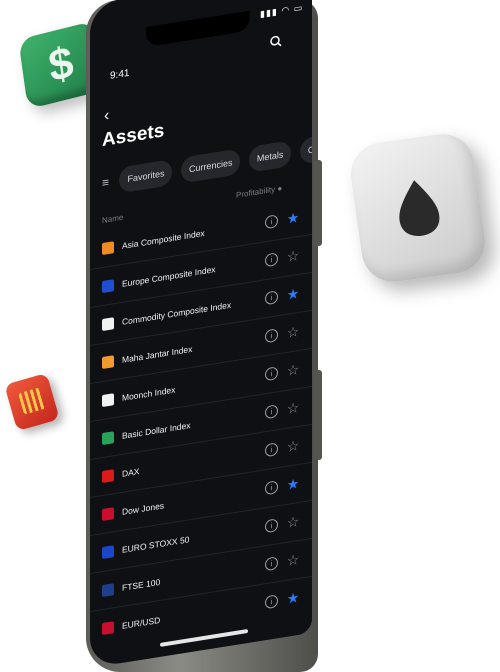  What do you see at coordinates (141, 622) in the screenshot?
I see `asset-name: EUR/USD` at bounding box center [141, 622].